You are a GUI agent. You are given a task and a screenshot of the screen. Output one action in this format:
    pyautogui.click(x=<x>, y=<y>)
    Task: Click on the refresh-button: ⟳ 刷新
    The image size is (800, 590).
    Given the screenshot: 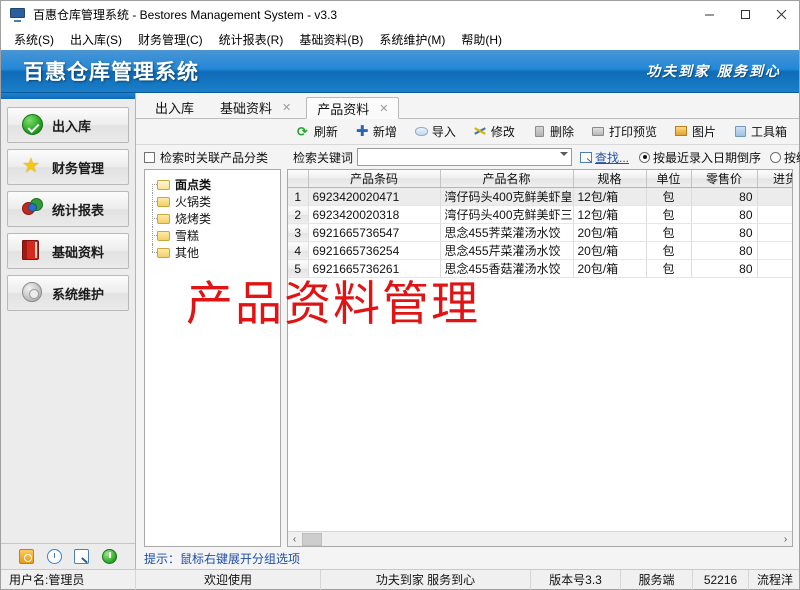 What is the action you would take?
    pyautogui.click(x=317, y=131)
    